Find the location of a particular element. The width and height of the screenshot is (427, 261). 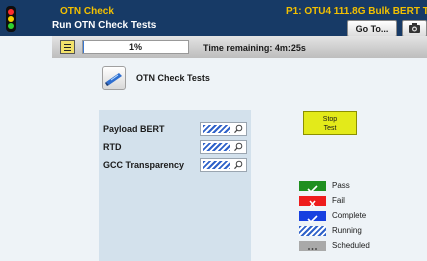

camera-icon is located at coordinates (414, 28).